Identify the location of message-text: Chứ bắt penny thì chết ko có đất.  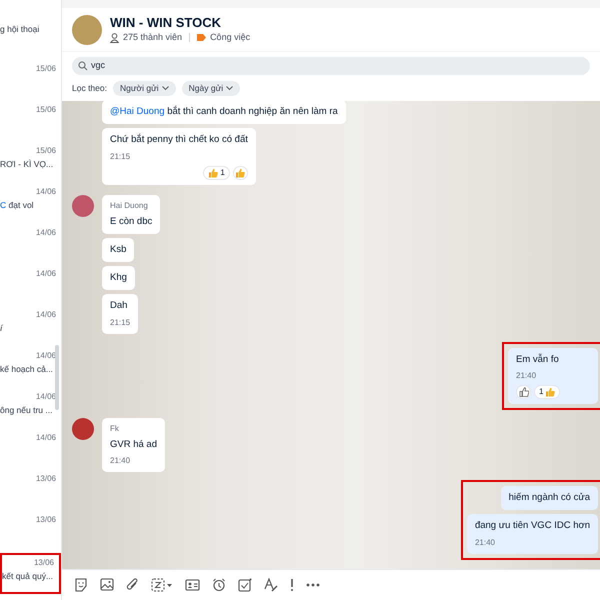
(179, 140).